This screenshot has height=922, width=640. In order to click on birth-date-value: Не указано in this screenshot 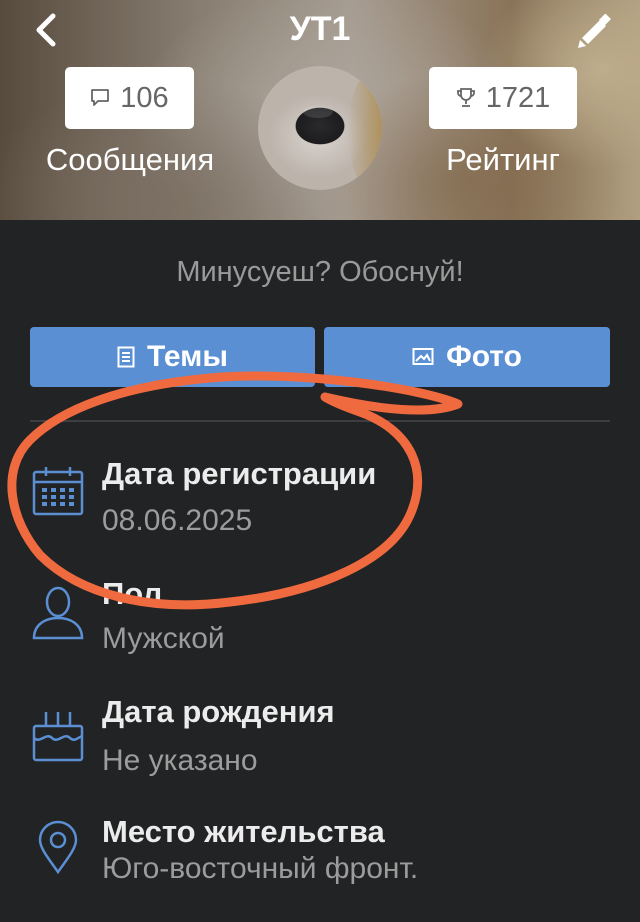, I will do `click(180, 760)`.